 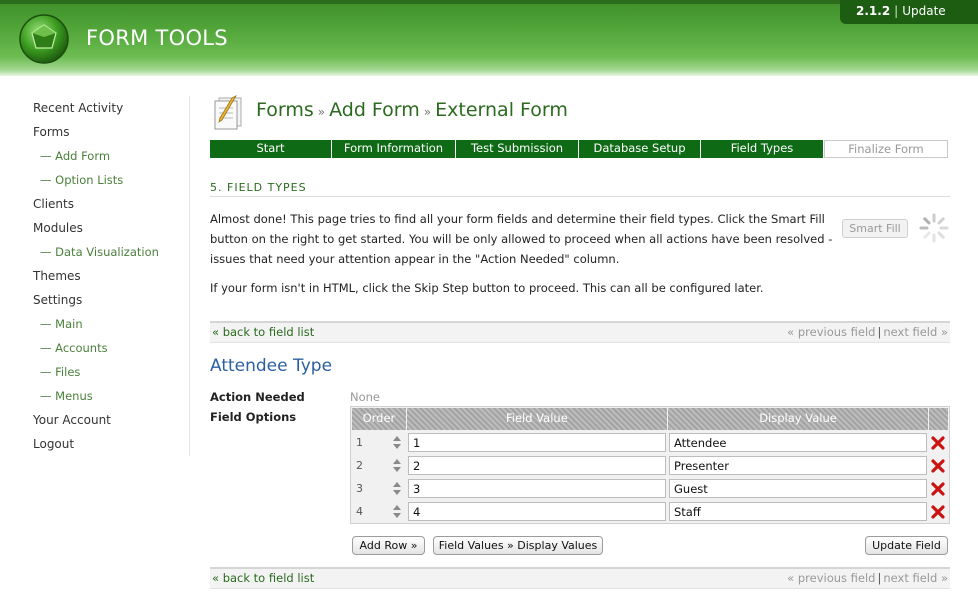 What do you see at coordinates (388, 545) in the screenshot?
I see `add-row-button: Add Row »` at bounding box center [388, 545].